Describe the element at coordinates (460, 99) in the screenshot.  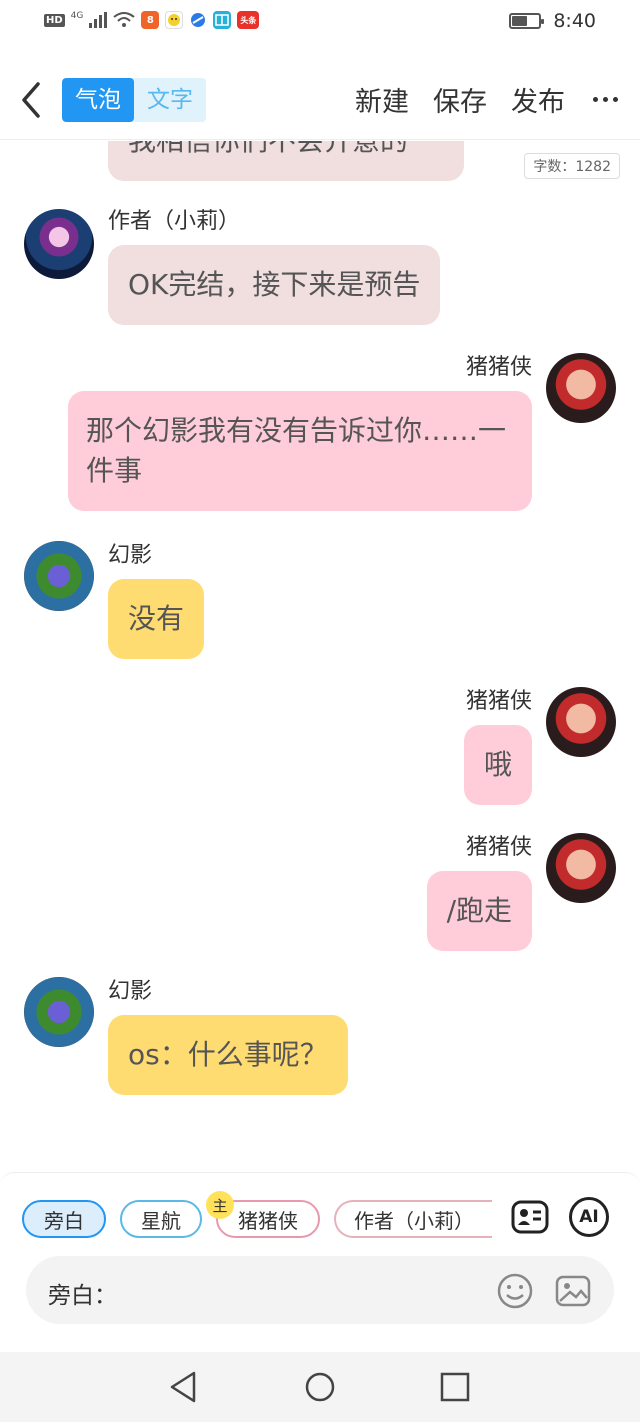
I see `save-button: 保存` at that location.